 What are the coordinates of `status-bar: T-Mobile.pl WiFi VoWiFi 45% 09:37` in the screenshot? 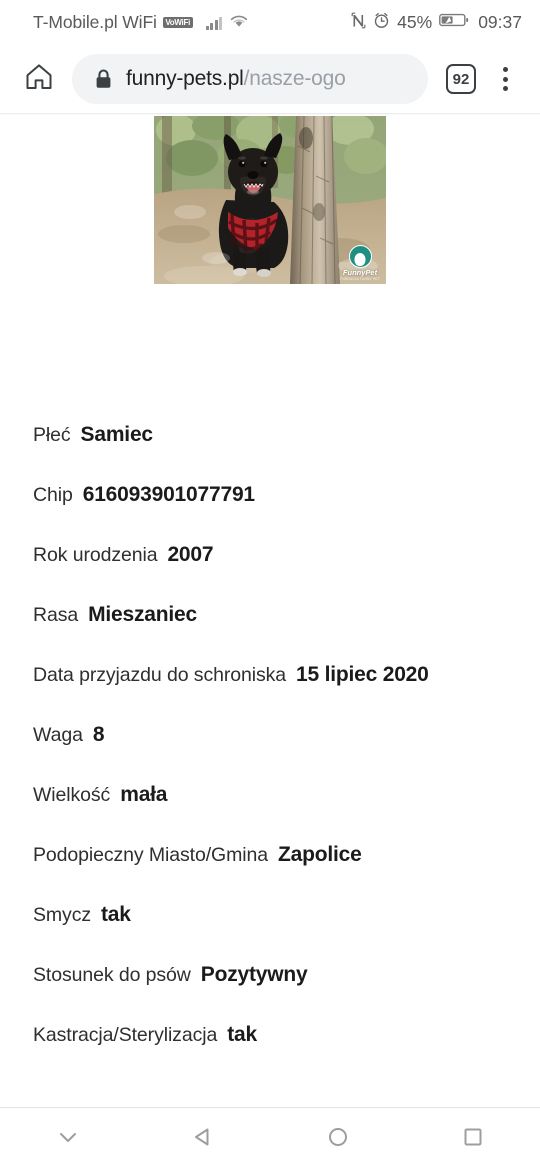 It's located at (270, 22).